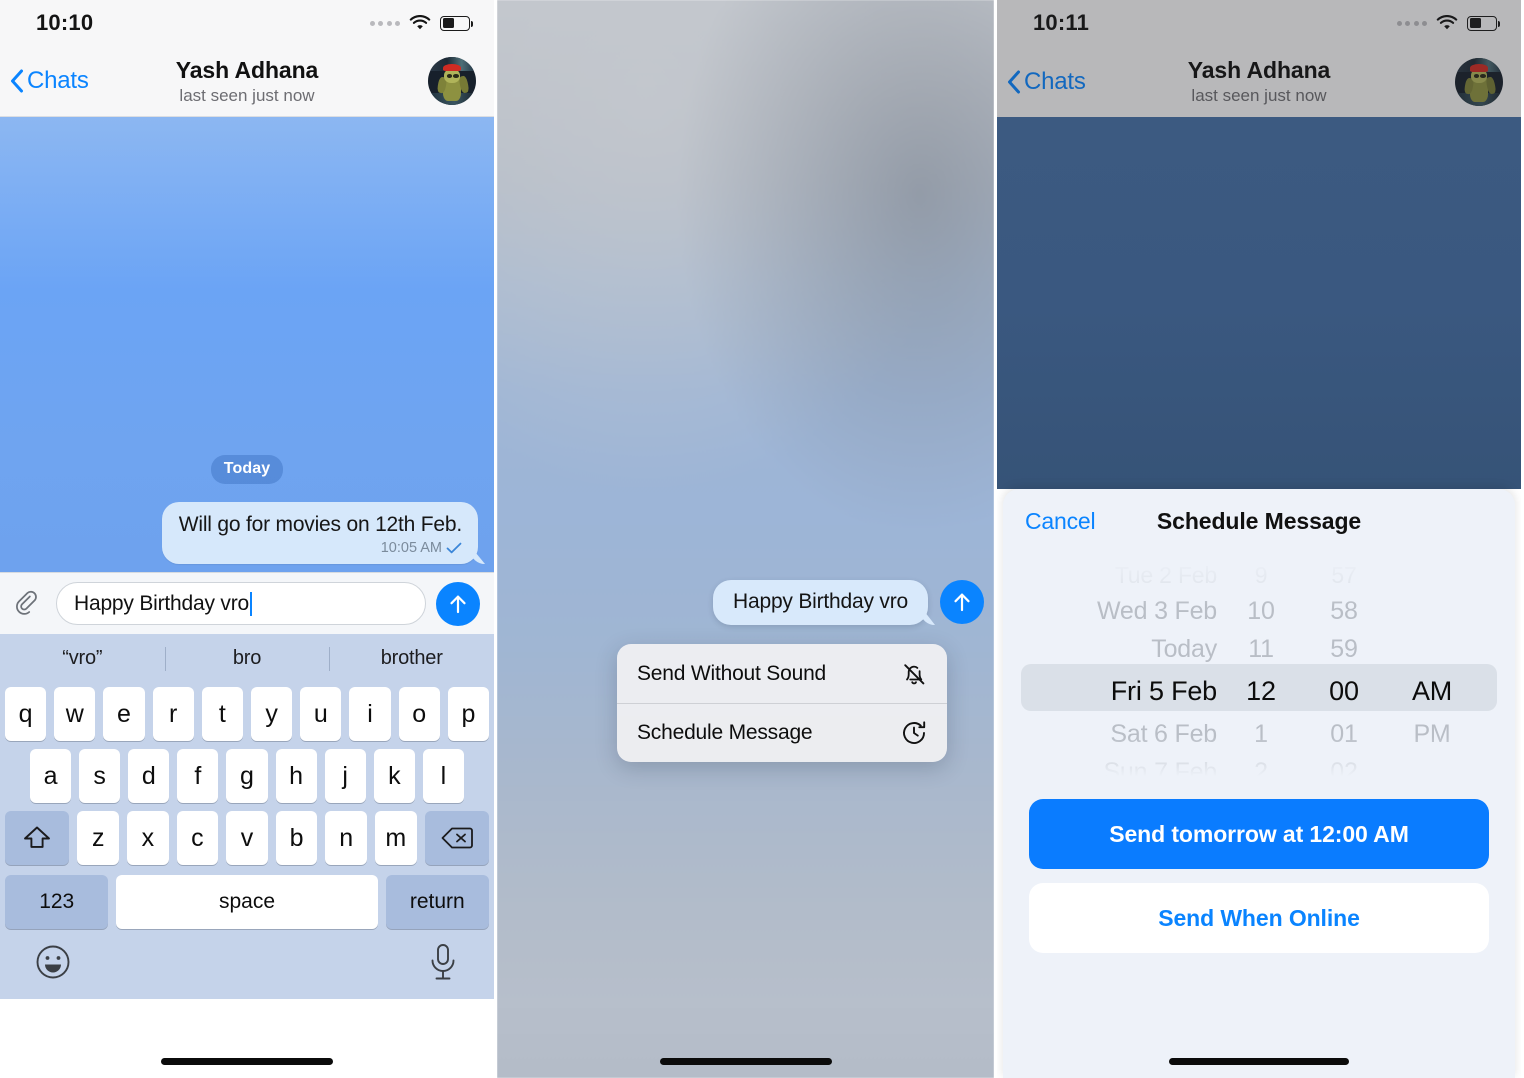 The height and width of the screenshot is (1078, 1524). What do you see at coordinates (443, 776) in the screenshot?
I see `key-l: l` at bounding box center [443, 776].